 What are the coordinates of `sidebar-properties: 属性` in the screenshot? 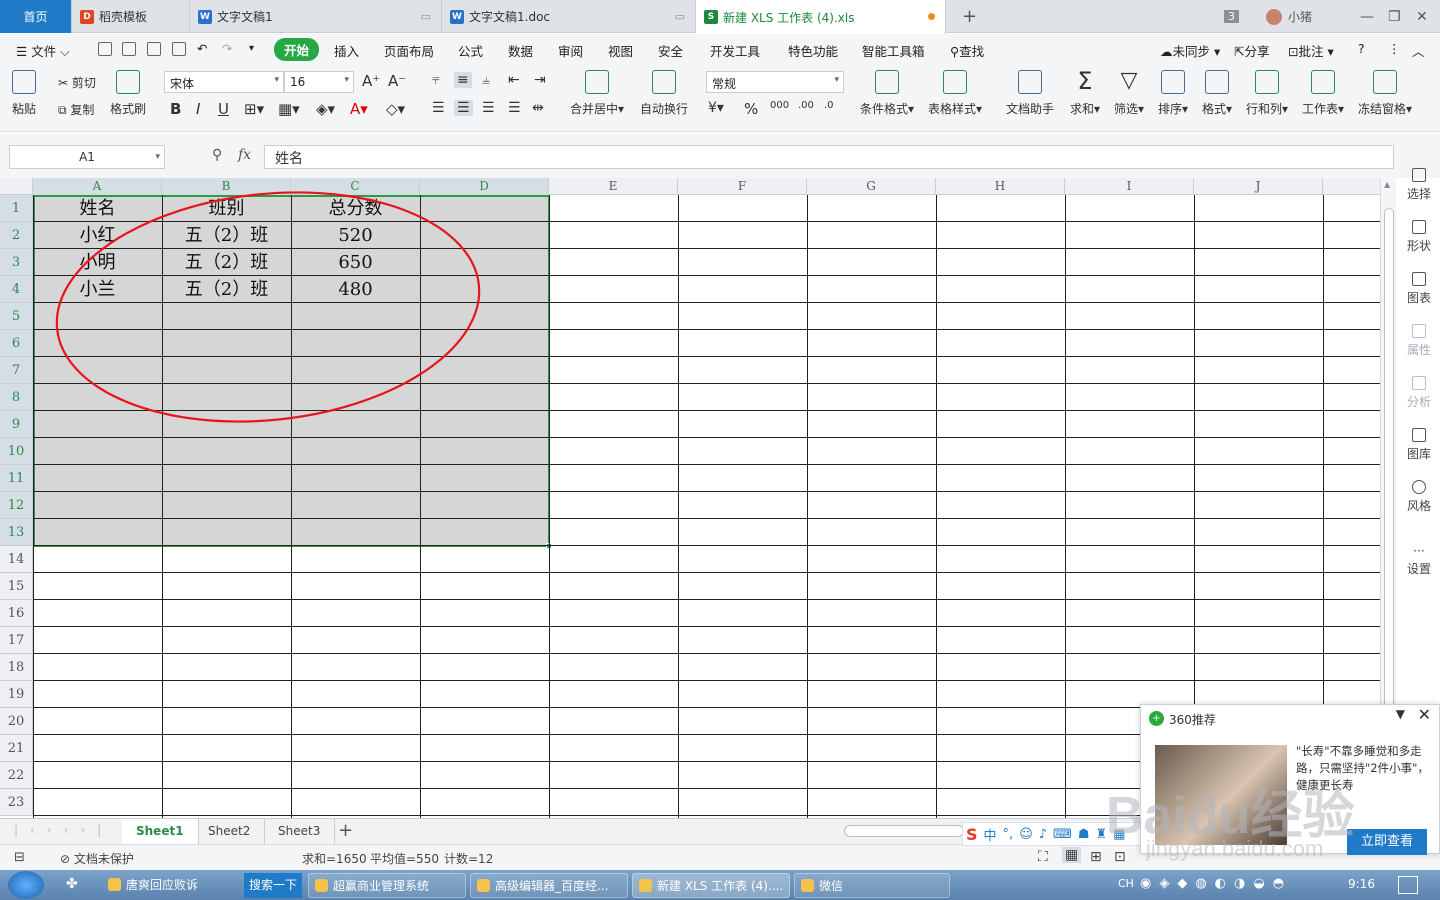 It's located at (1419, 341).